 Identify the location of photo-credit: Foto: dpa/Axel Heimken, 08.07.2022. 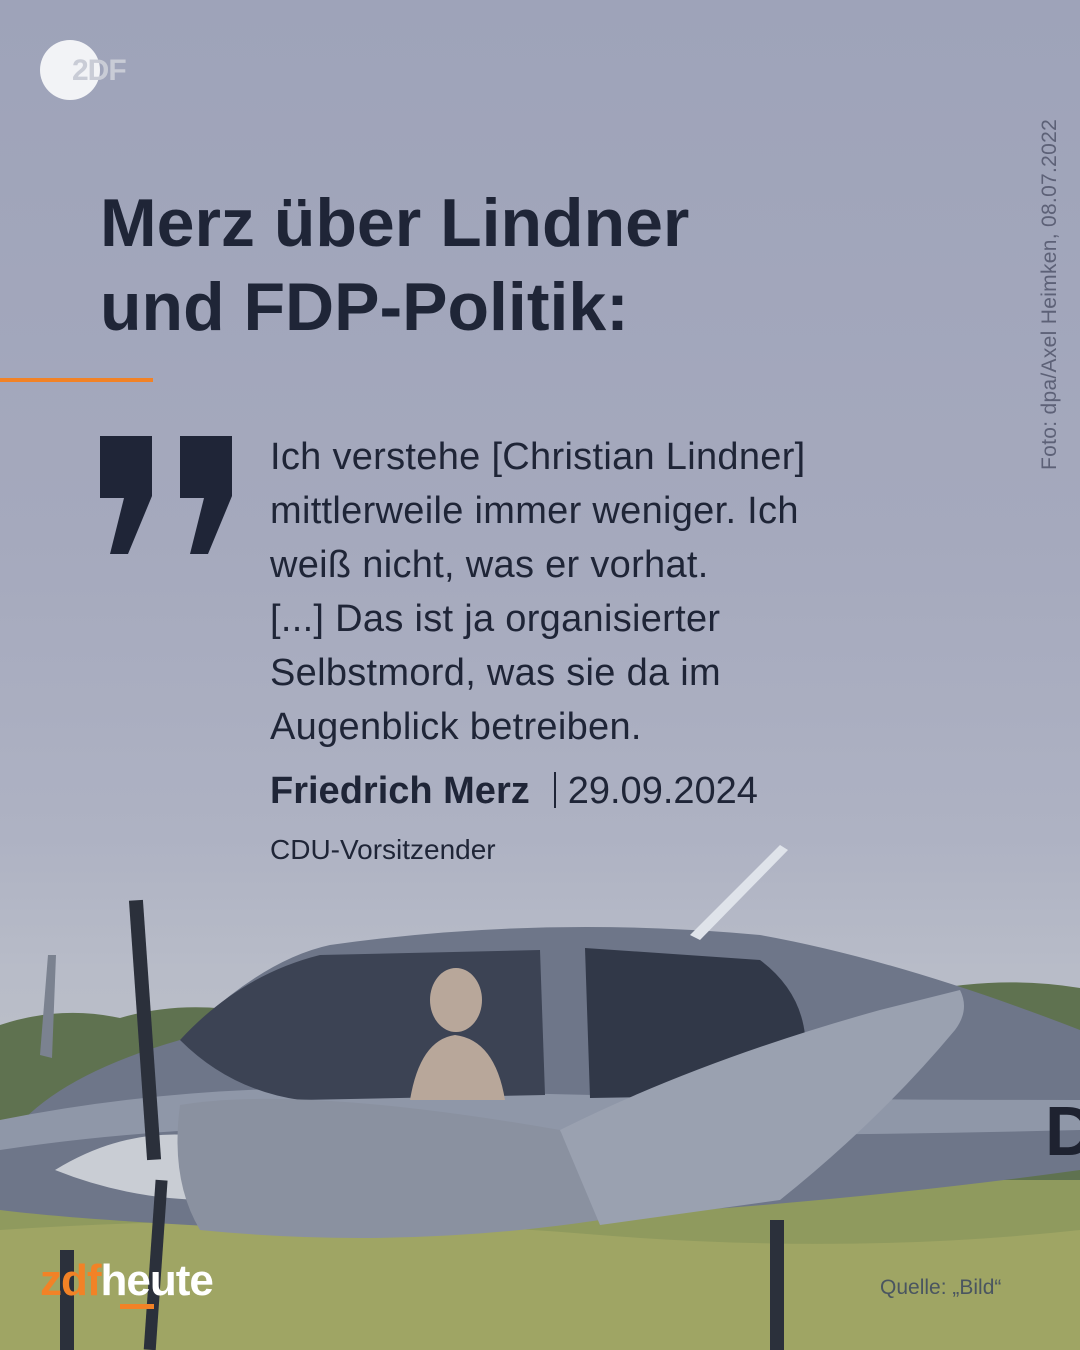
(1049, 294).